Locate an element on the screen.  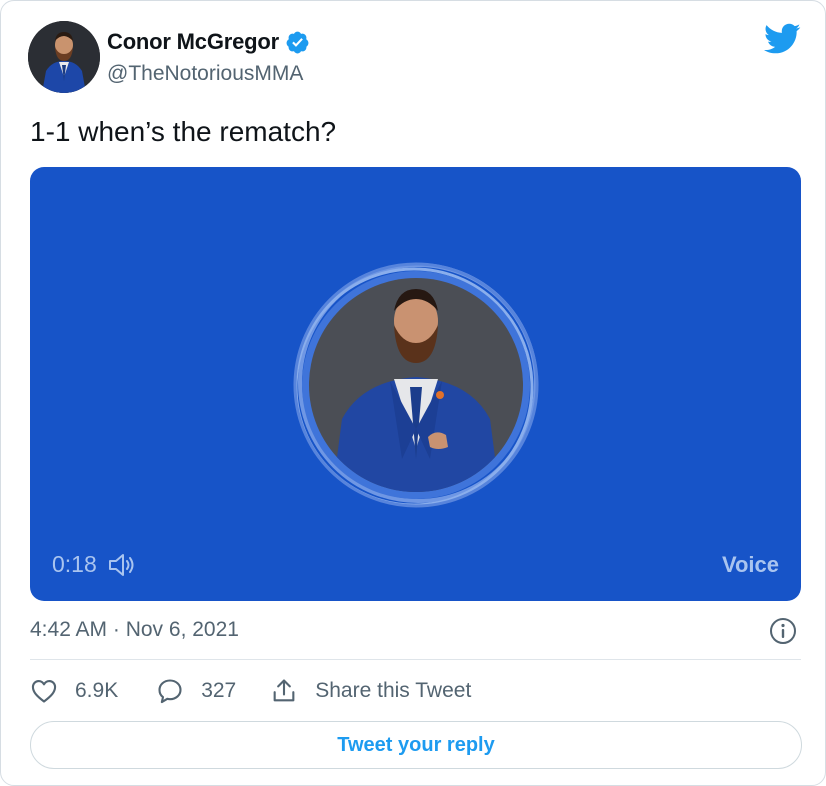
divider is located at coordinates (415, 659).